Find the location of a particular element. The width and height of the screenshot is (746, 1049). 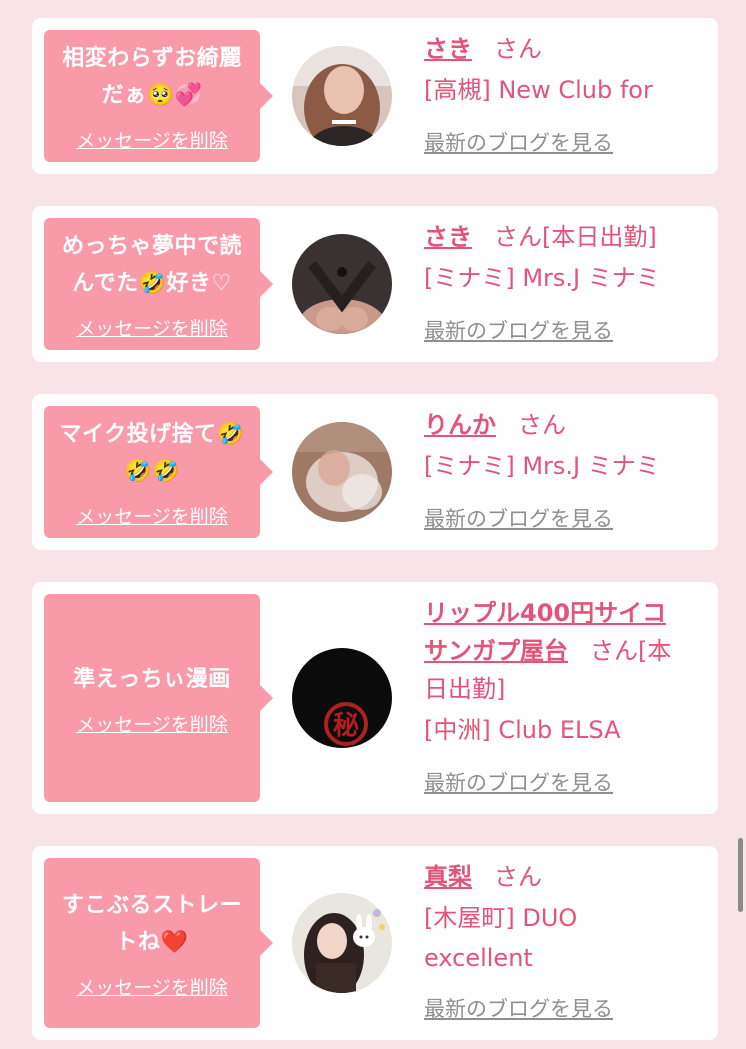

store-name: [高槻] New Club for is located at coordinates (538, 90).